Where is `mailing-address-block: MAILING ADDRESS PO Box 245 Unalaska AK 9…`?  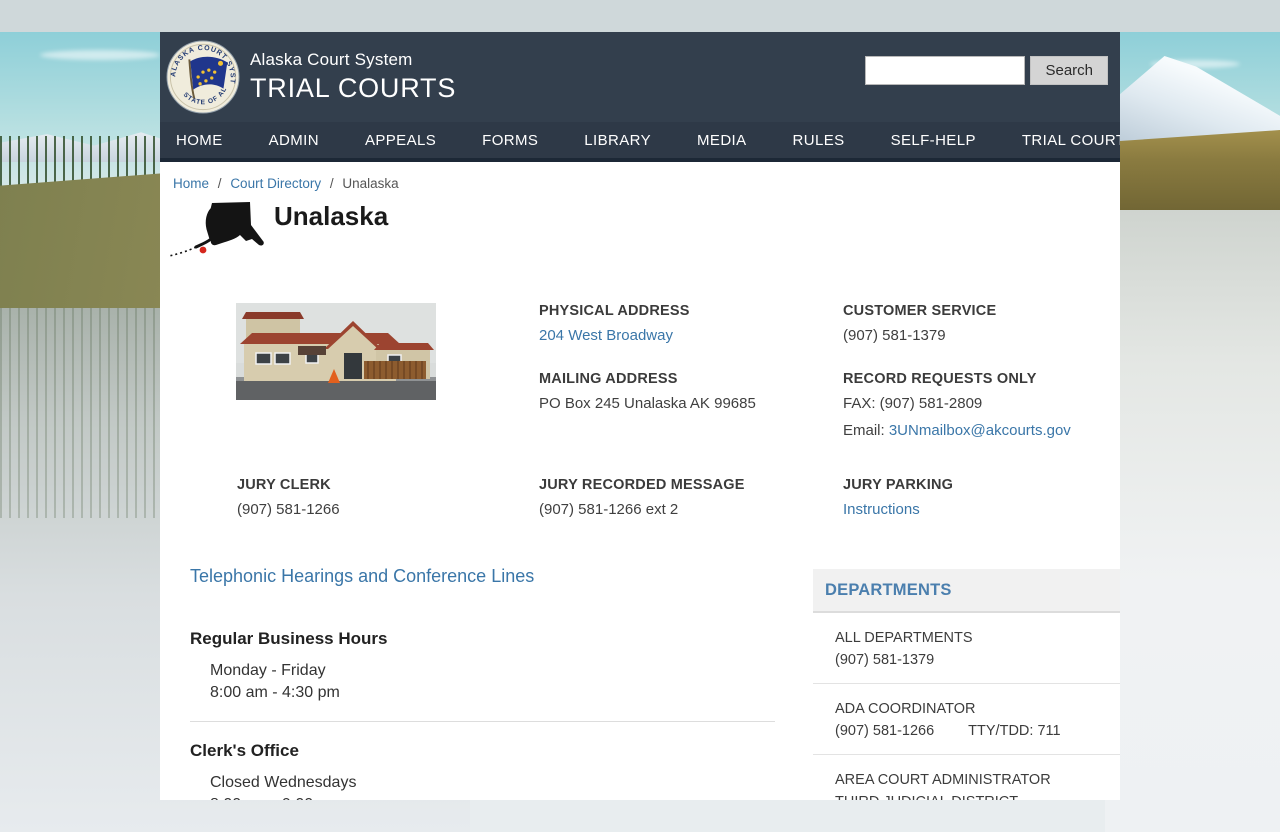 mailing-address-block: MAILING ADDRESS PO Box 245 Unalaska AK 9… is located at coordinates (691, 392).